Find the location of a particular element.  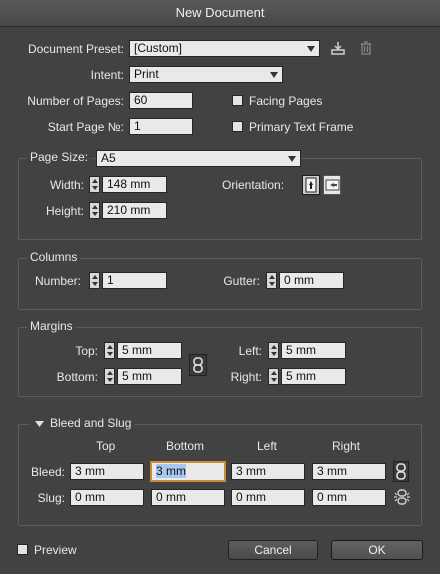

start-page-label: Start Page №: is located at coordinates (85, 127).